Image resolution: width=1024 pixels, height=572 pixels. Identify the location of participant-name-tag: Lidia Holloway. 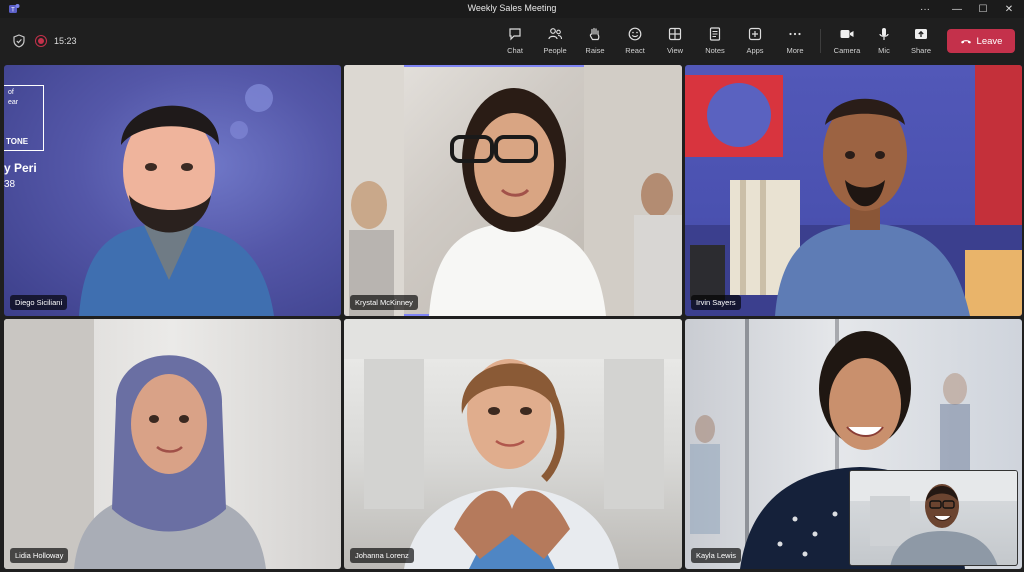
(39, 555).